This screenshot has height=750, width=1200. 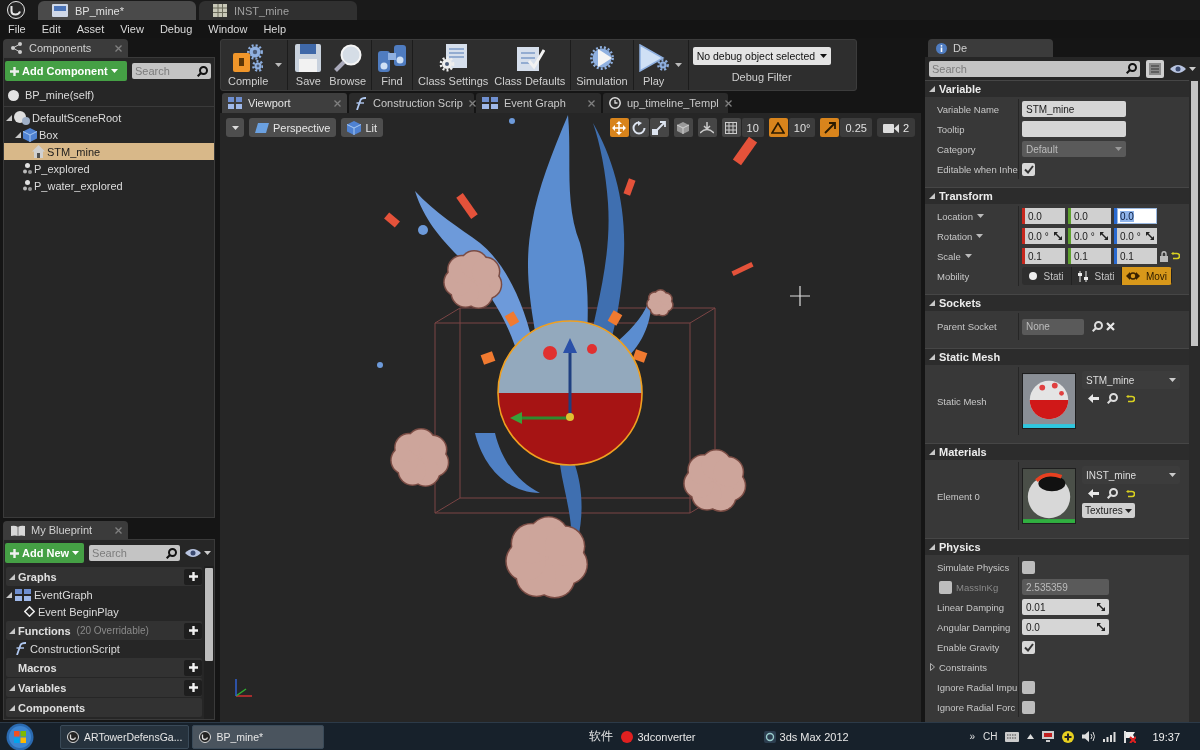 What do you see at coordinates (530, 65) in the screenshot?
I see `class-defaults-button: Class Defaults` at bounding box center [530, 65].